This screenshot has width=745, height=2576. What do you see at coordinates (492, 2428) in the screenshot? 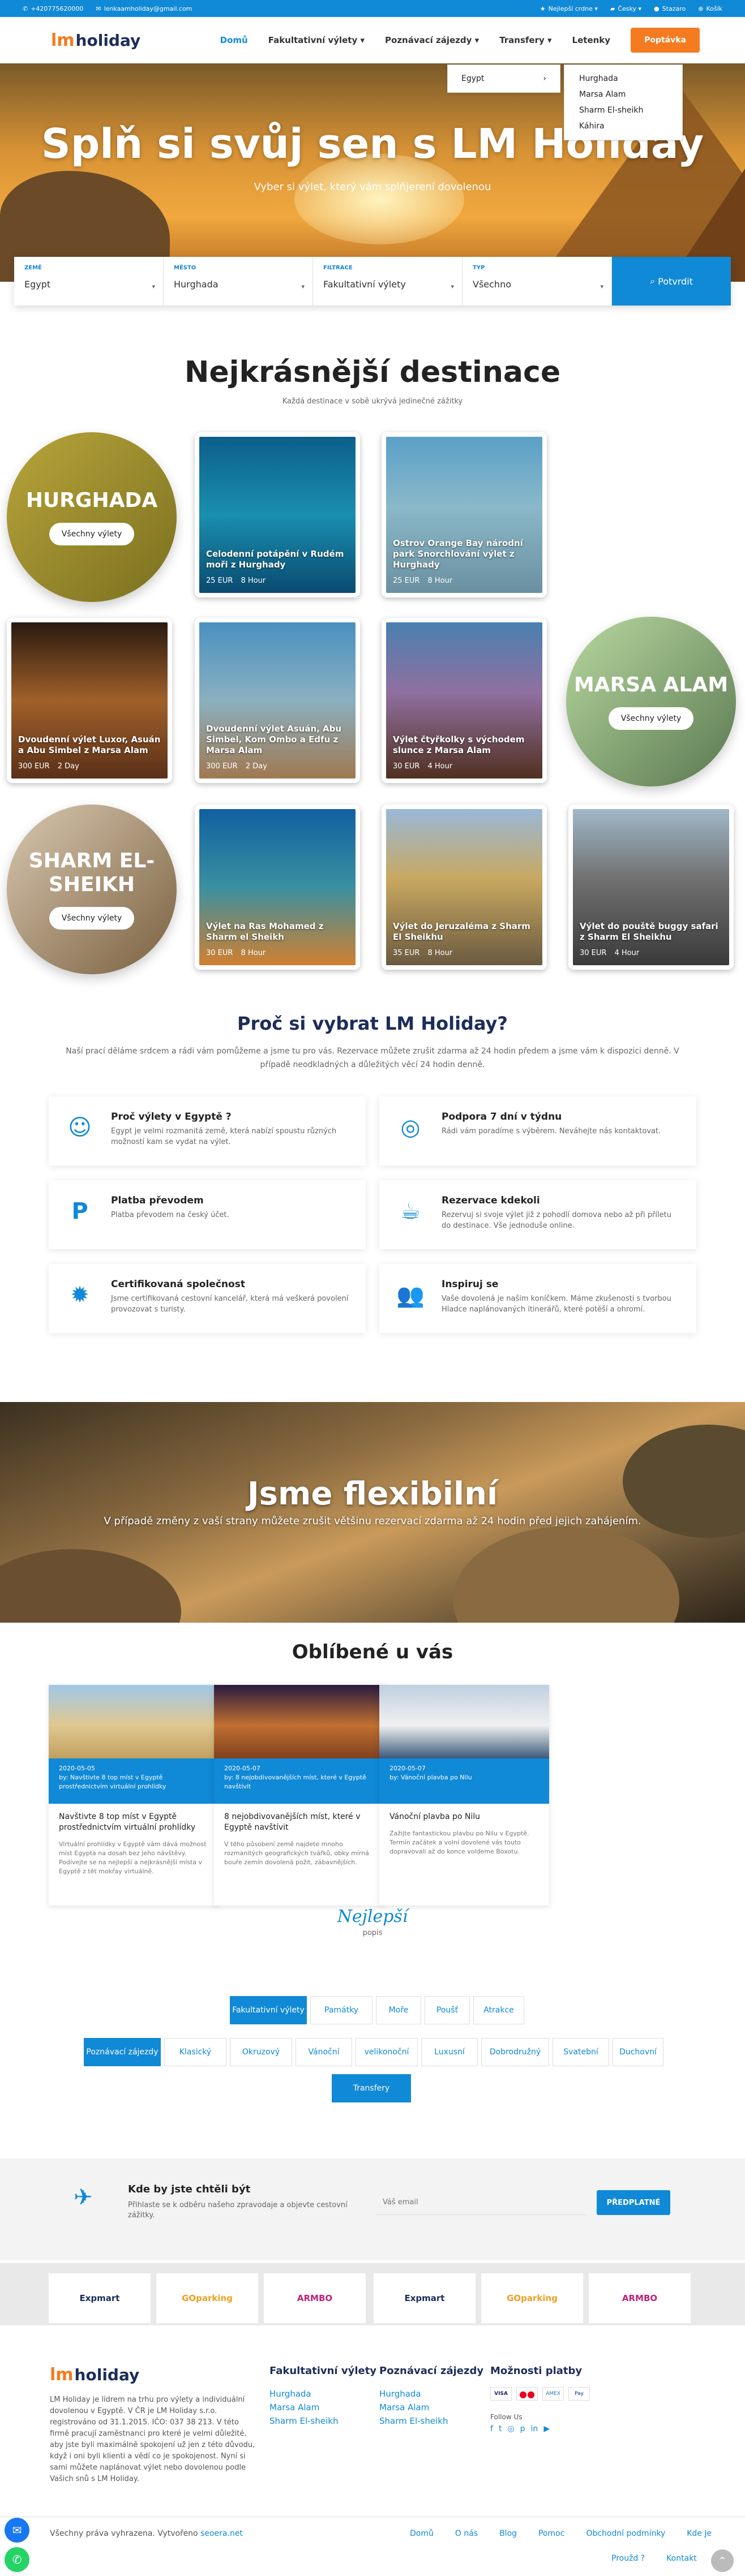
I see `facebook-icon: f` at bounding box center [492, 2428].